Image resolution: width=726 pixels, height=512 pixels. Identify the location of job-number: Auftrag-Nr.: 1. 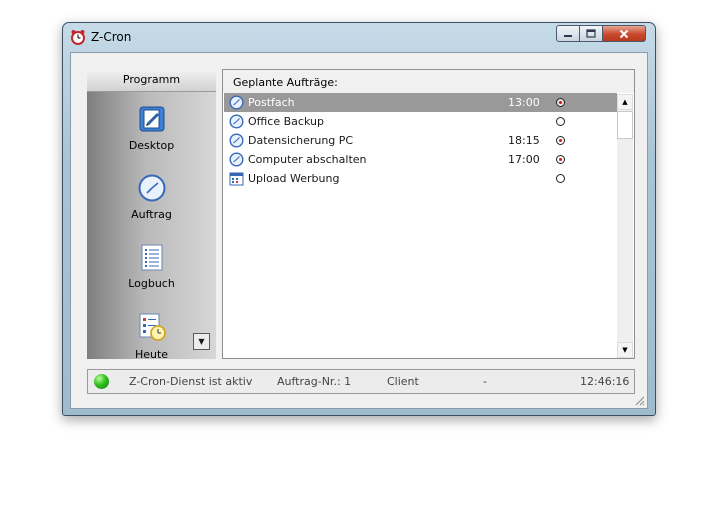
(314, 381).